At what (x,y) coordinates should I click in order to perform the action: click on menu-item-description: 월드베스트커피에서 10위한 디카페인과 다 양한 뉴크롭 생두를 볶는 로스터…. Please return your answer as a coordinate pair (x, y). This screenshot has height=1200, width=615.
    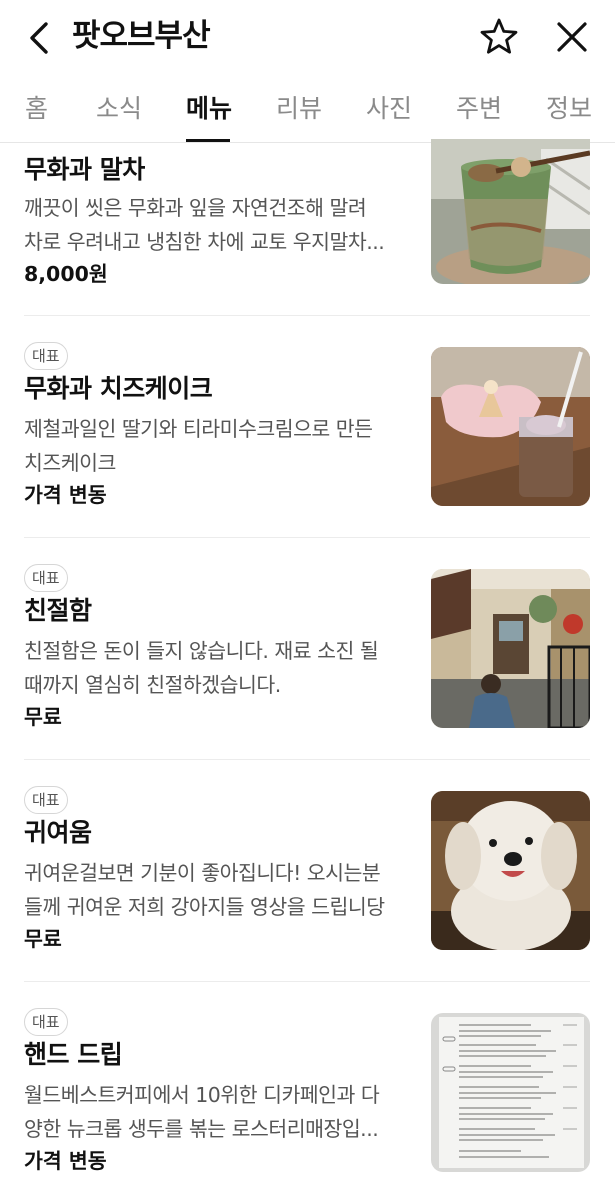
    Looking at the image, I should click on (214, 1112).